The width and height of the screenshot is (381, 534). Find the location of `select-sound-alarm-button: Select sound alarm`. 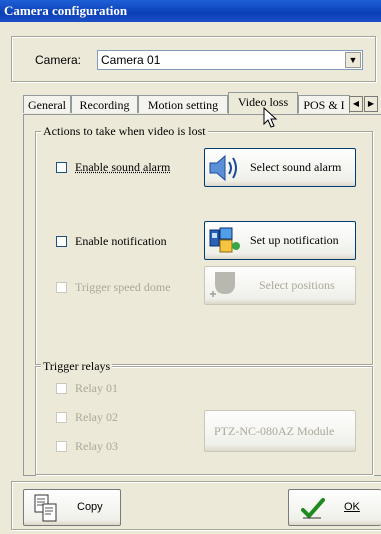

select-sound-alarm-button: Select sound alarm is located at coordinates (280, 167).